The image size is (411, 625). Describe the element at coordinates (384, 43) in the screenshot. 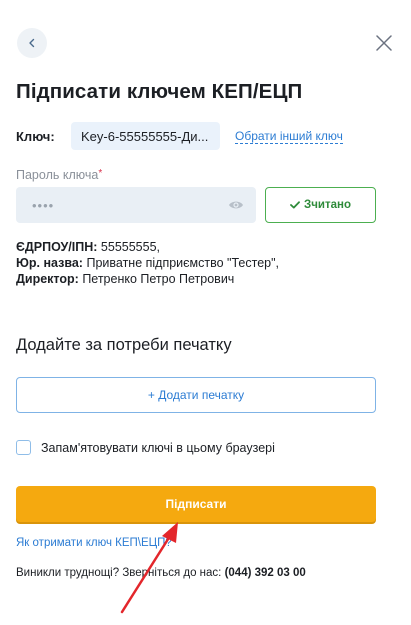

I see `close-icon` at that location.